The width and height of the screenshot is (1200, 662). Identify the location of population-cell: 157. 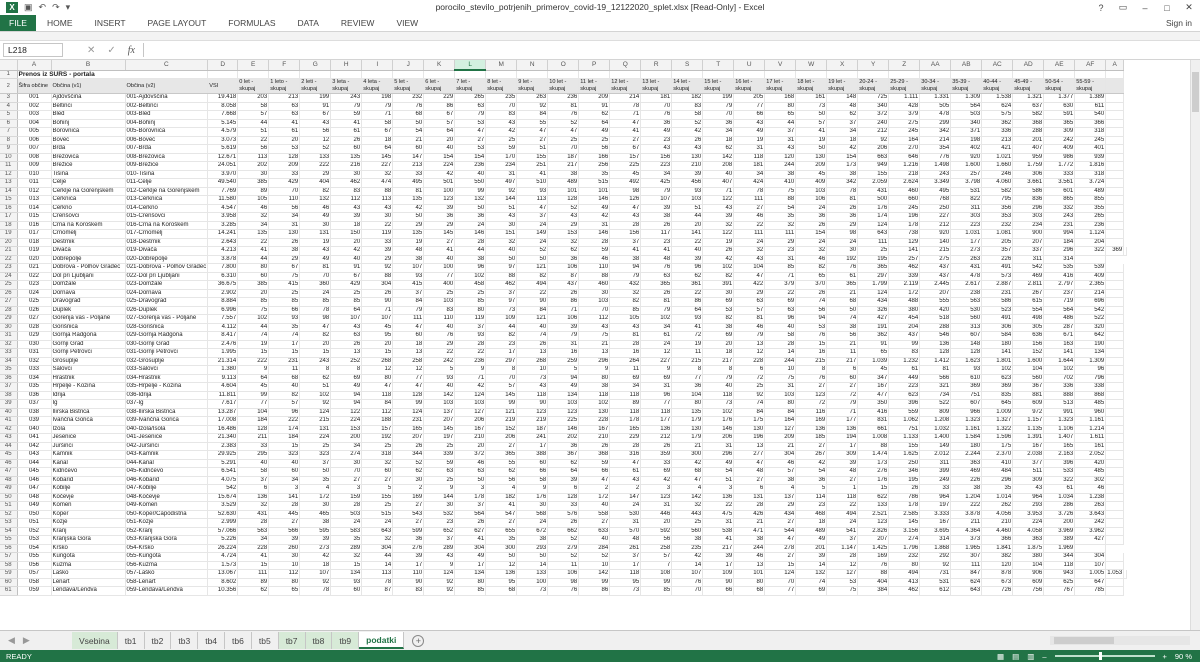
(377, 430).